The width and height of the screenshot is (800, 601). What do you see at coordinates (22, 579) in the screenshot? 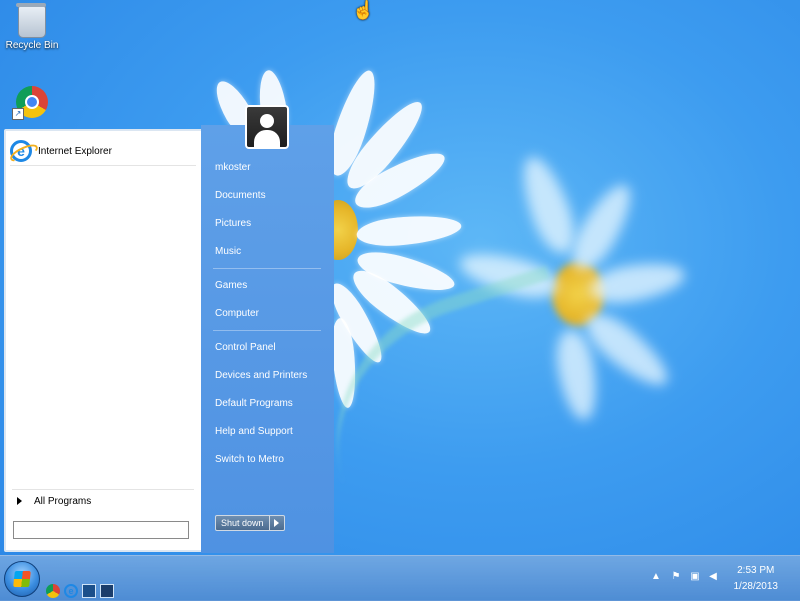
I see `start-button` at bounding box center [22, 579].